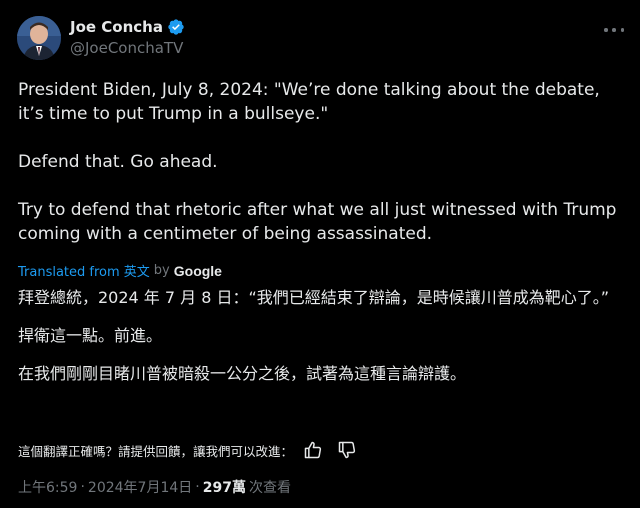 Image resolution: width=640 pixels, height=508 pixels. Describe the element at coordinates (47, 487) in the screenshot. I see `tweet-time: 上午6:59` at that location.